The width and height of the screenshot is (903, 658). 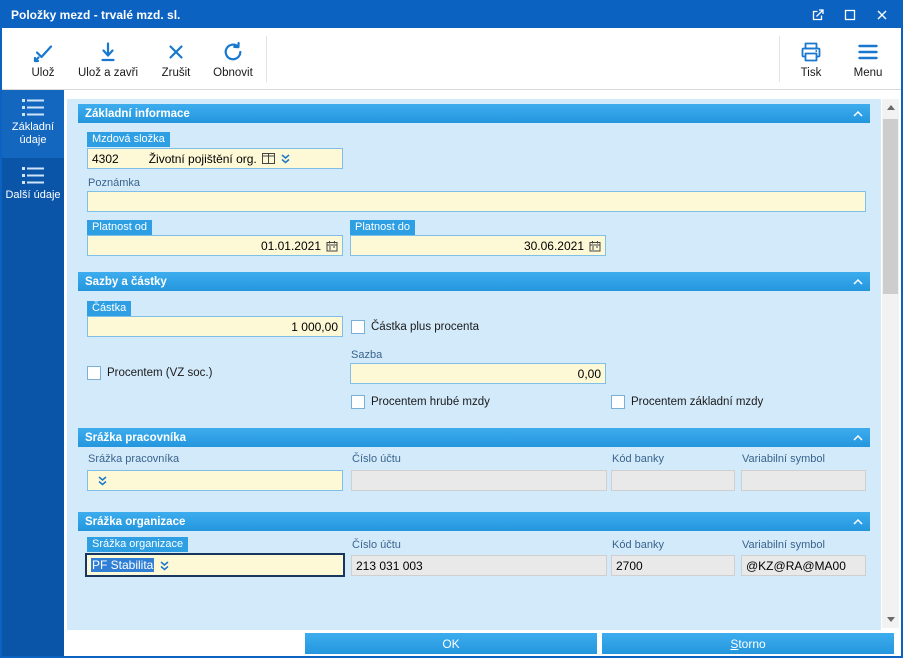 I want to click on section-header-basic: Základní informace, so click(x=474, y=113).